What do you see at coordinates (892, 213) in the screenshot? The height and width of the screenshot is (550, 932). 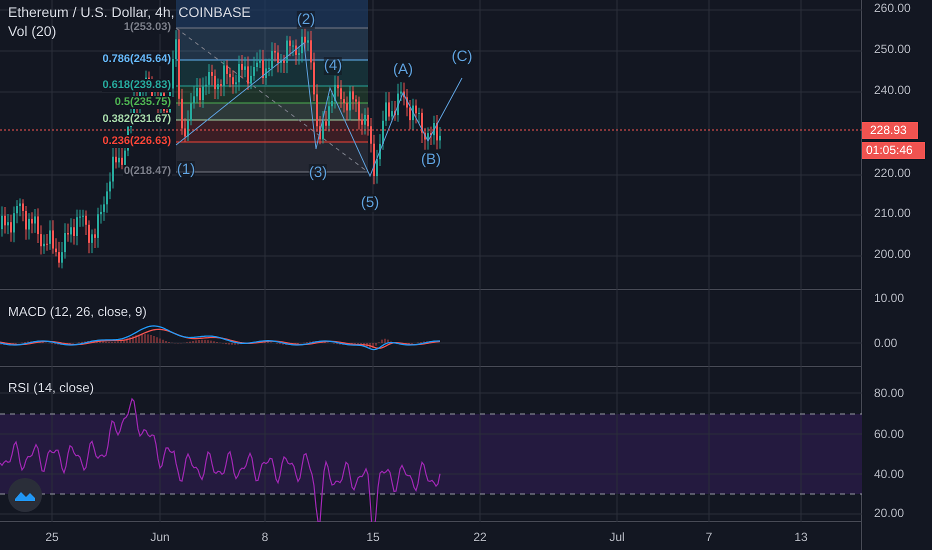 I see `price-axis-label: 210.00` at bounding box center [892, 213].